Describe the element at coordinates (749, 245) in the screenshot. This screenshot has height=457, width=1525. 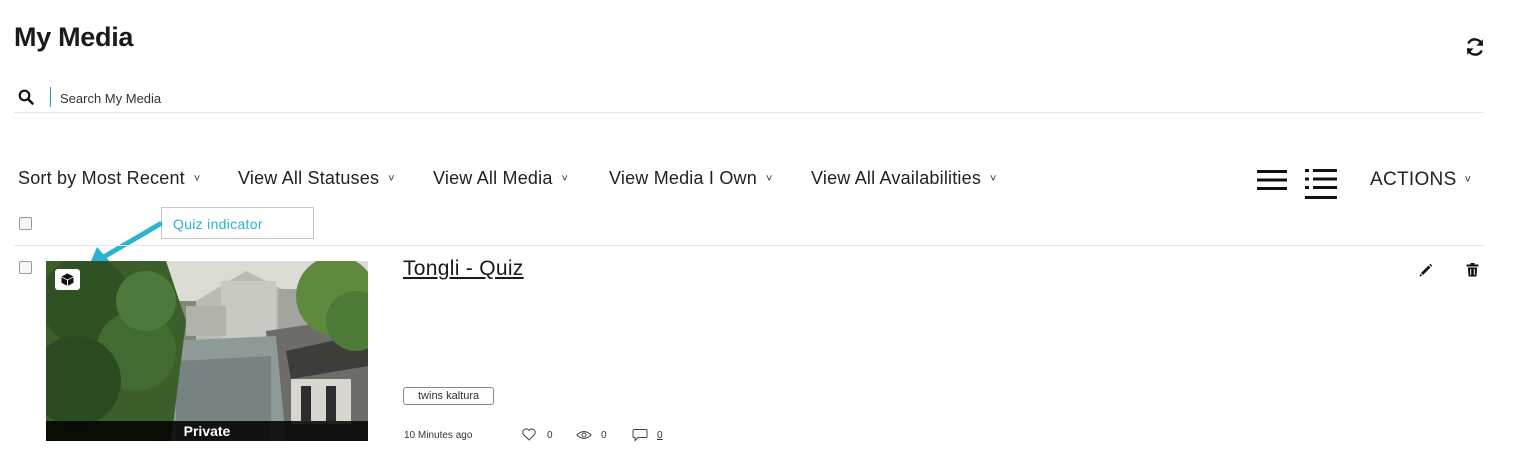
I see `row-divider` at that location.